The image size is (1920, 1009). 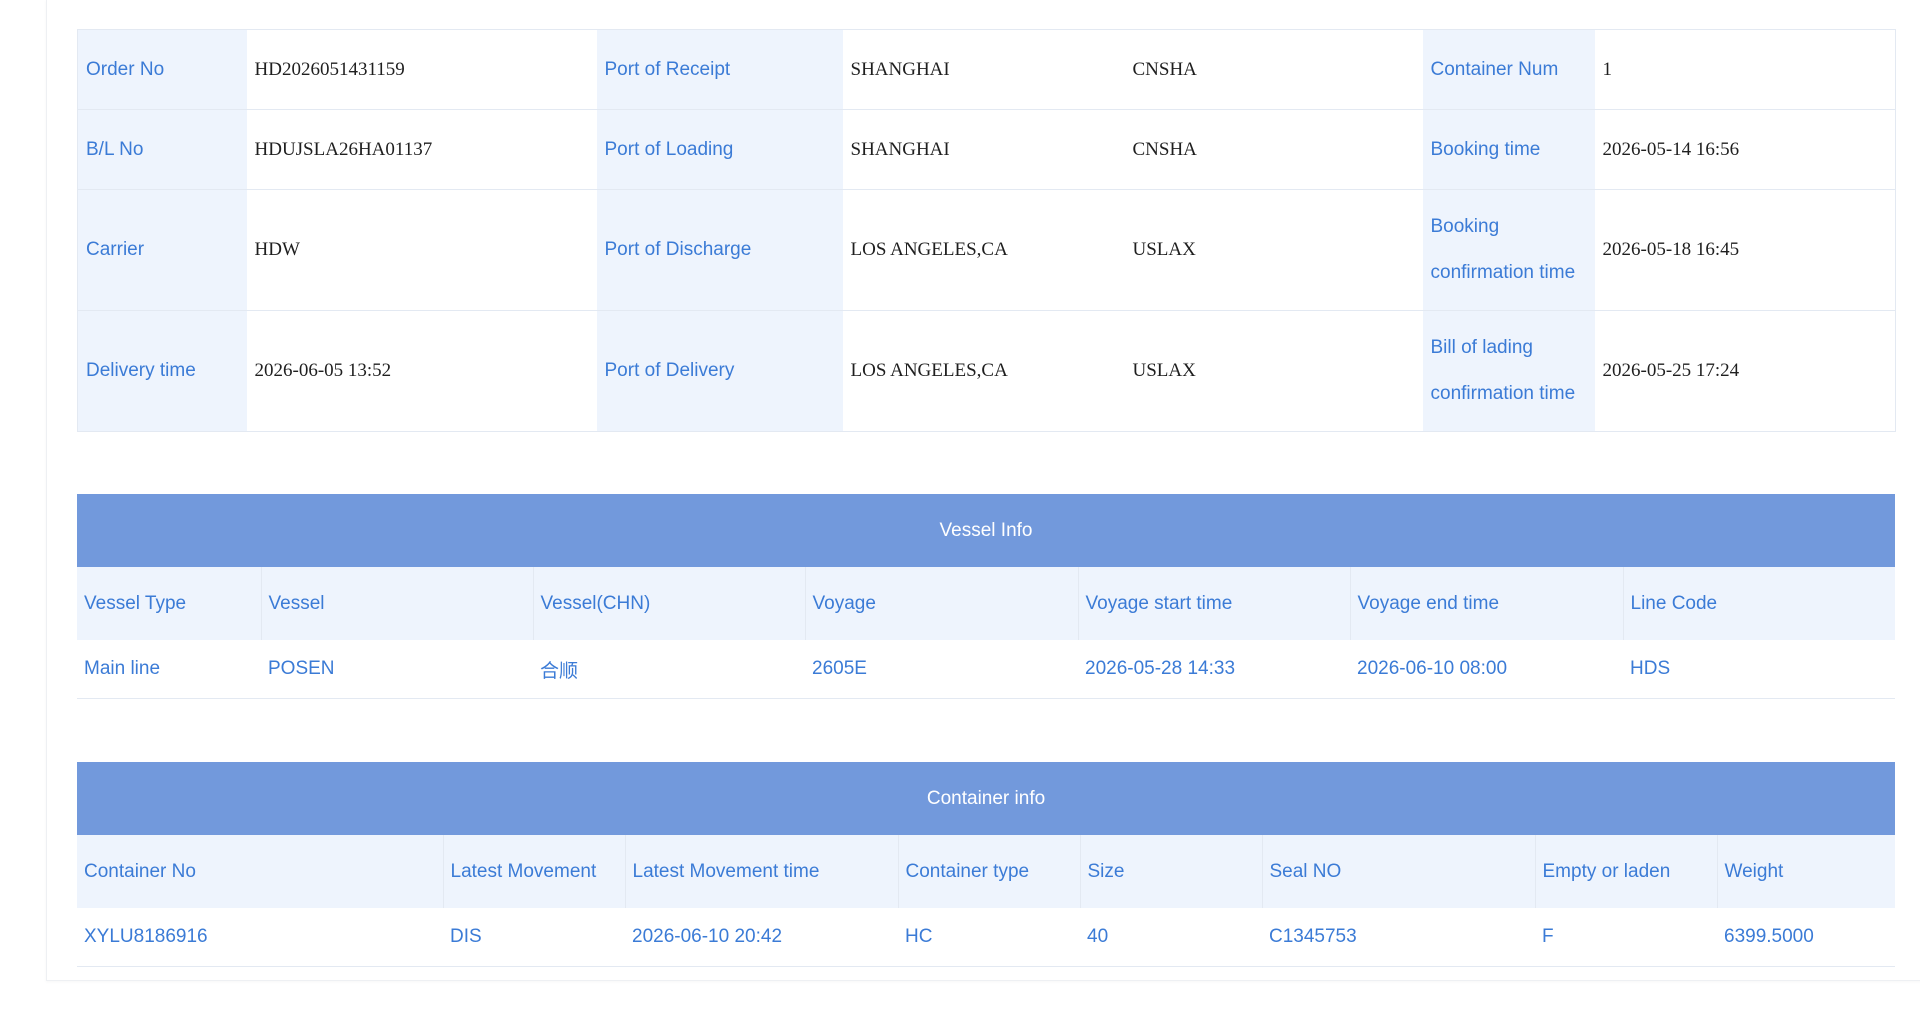 I want to click on column-header-empty-or-laden: Empty or laden, so click(x=1626, y=871).